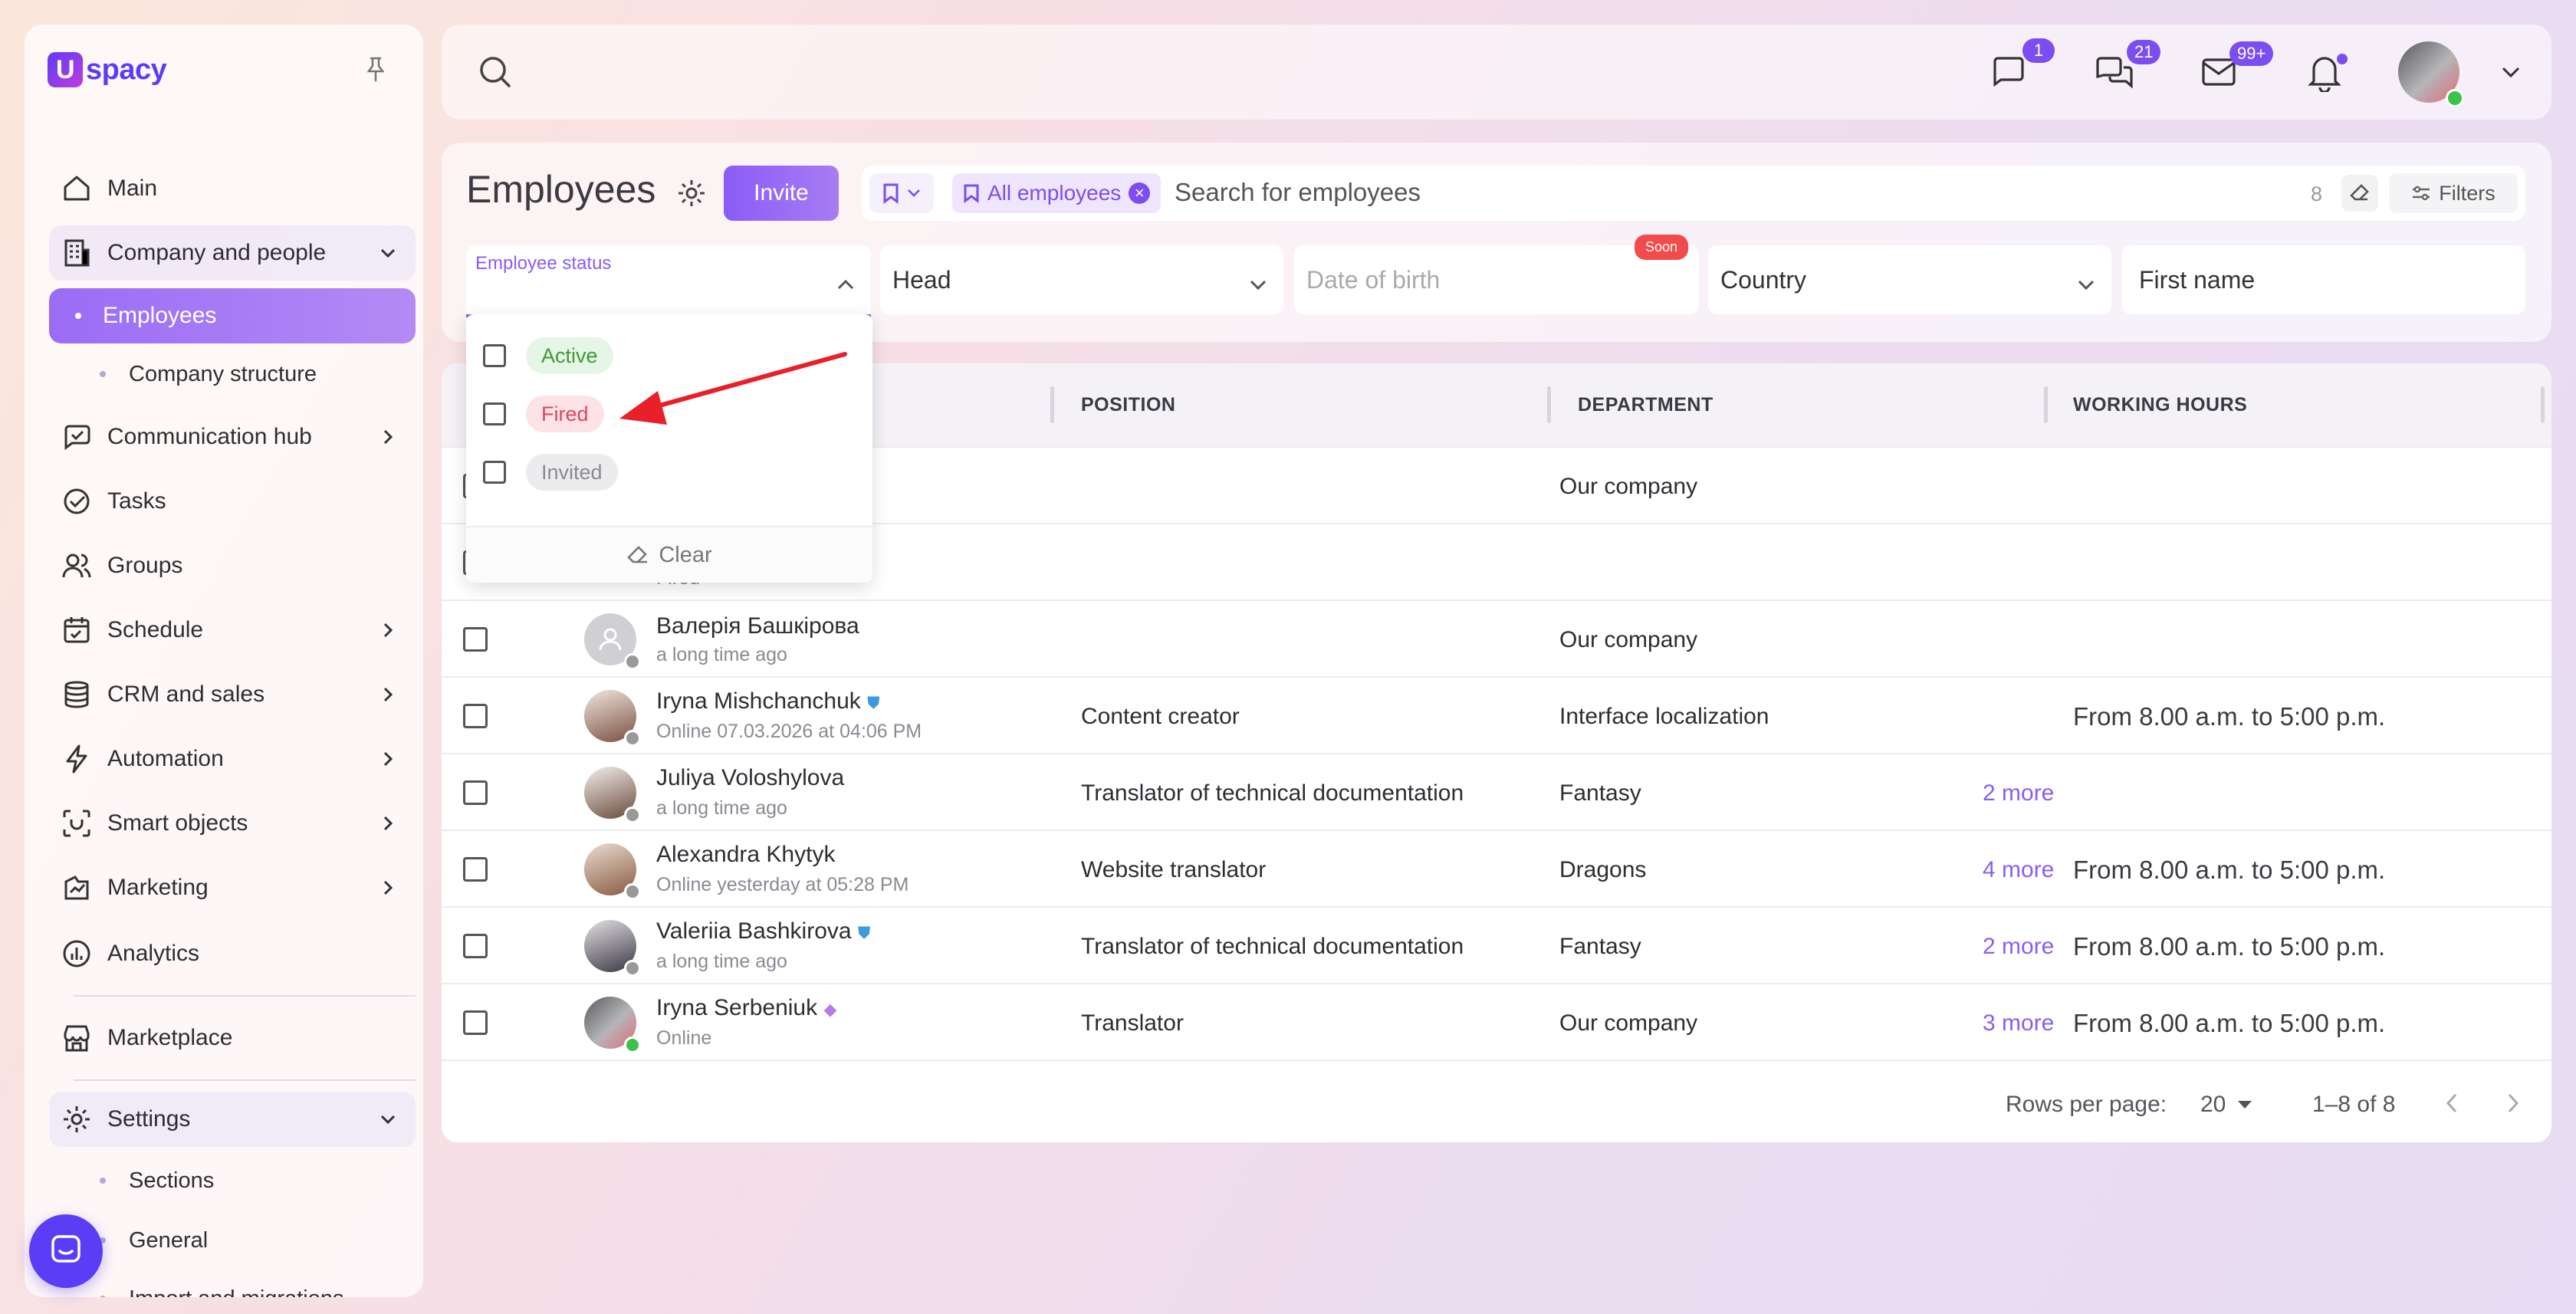  What do you see at coordinates (108, 69) in the screenshot?
I see `logo: U spacy` at bounding box center [108, 69].